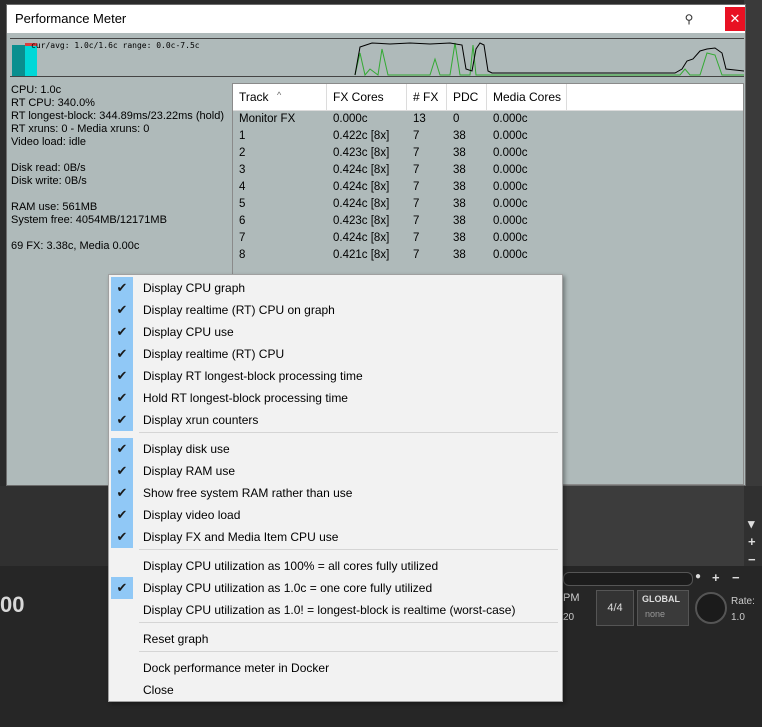 The width and height of the screenshot is (762, 727). I want to click on rate-label: Rate:, so click(743, 601).